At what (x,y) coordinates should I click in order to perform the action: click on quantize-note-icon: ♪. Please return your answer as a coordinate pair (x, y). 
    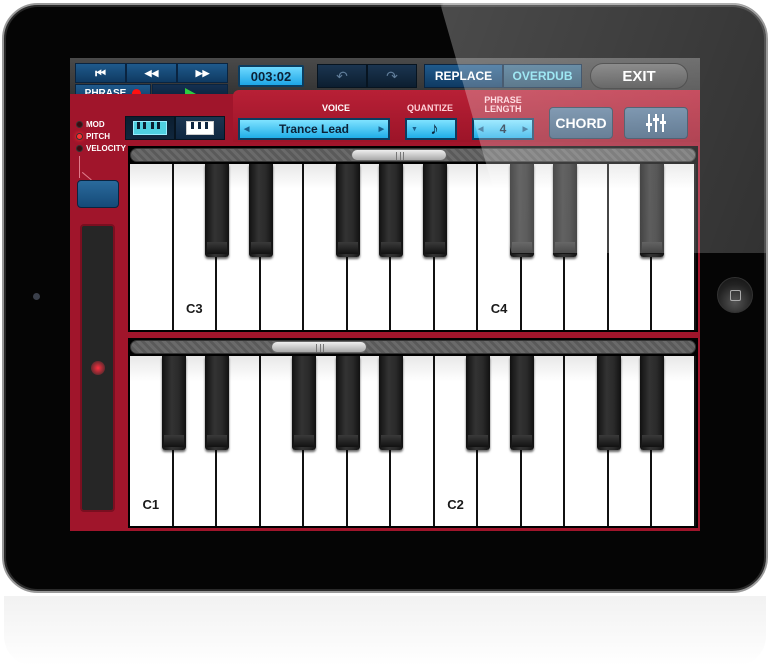
    Looking at the image, I should click on (434, 128).